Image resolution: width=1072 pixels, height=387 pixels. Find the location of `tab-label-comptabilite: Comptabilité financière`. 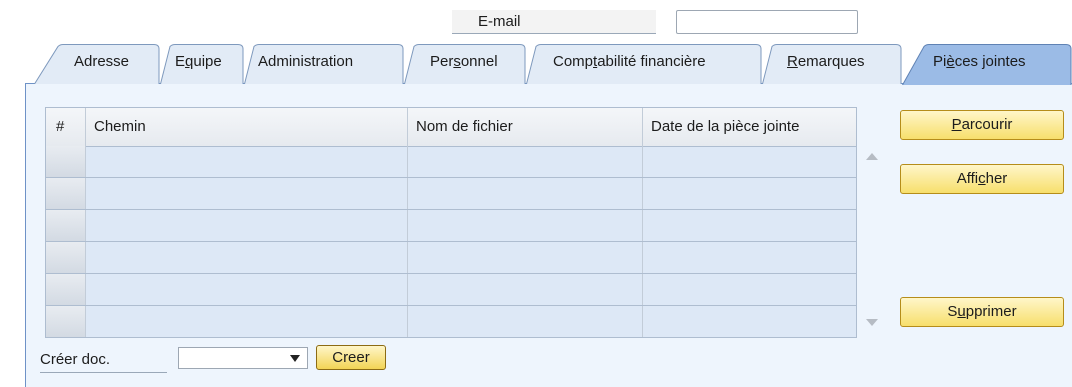

tab-label-comptabilite: Comptabilité financière is located at coordinates (629, 61).